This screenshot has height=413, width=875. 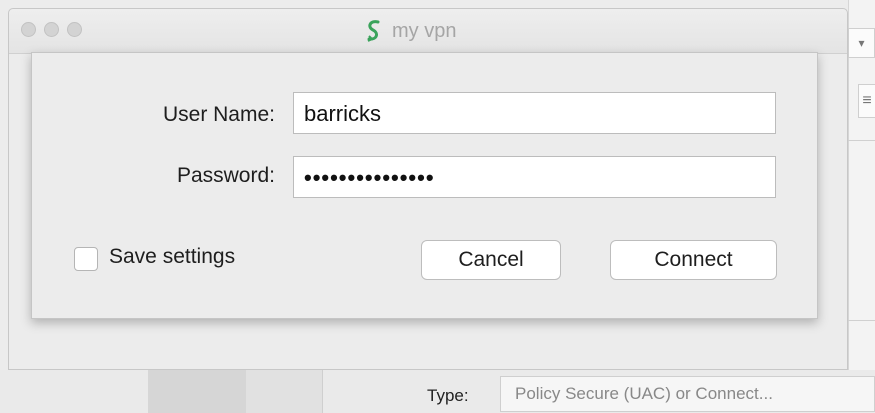 I want to click on background-right-panel, so click(x=861, y=206).